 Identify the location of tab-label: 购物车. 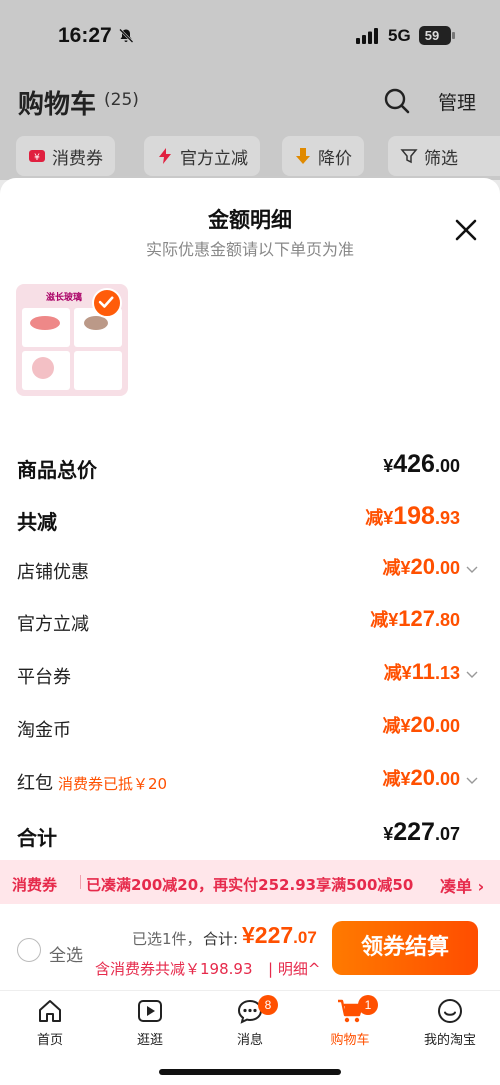
(350, 1040).